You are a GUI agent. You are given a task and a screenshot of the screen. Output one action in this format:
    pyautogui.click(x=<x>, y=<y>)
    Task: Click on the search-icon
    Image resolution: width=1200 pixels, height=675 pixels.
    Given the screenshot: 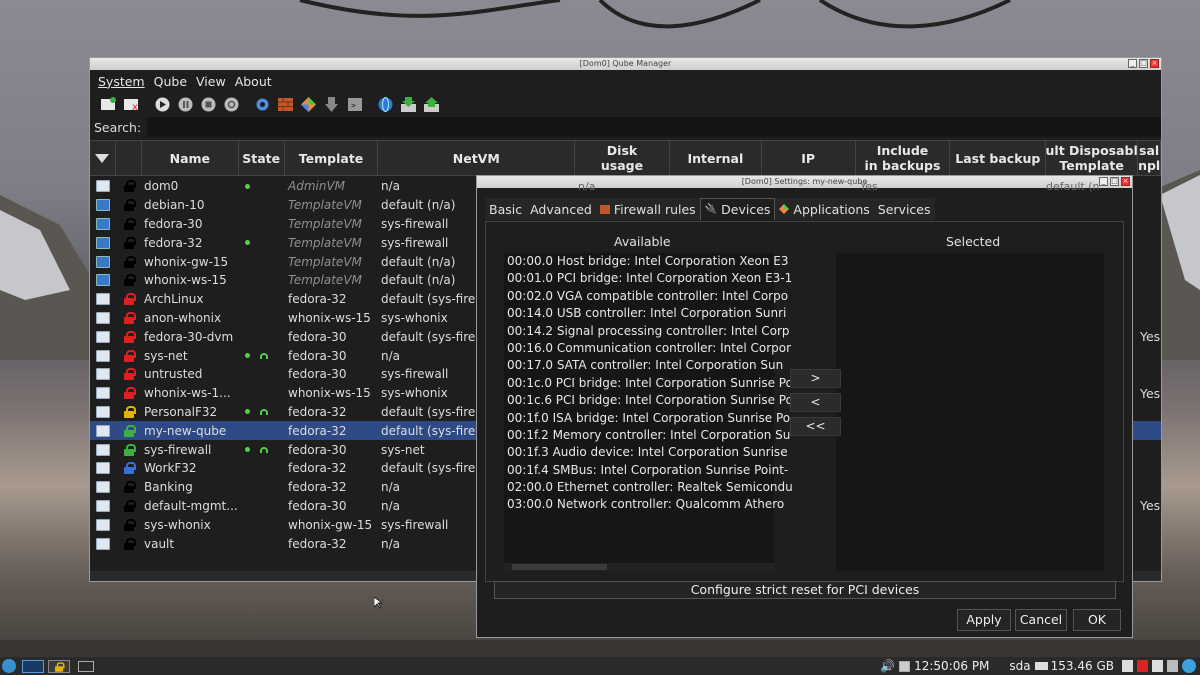 What is the action you would take?
    pyautogui.click(x=1189, y=666)
    